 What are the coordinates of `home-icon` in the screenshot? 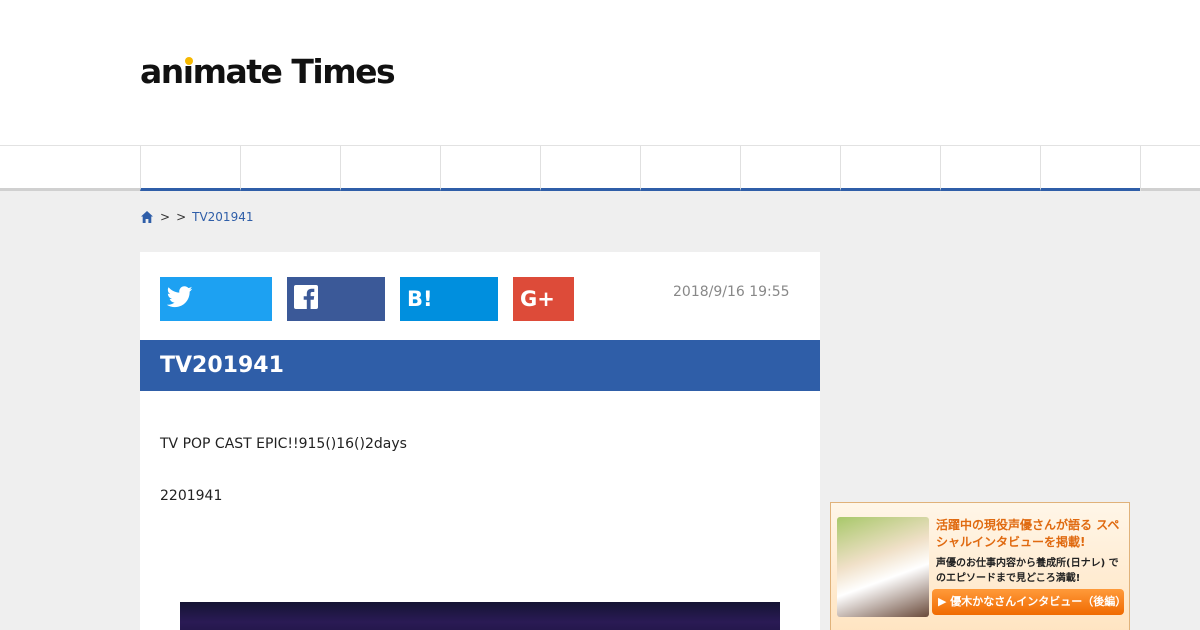 It's located at (147, 217).